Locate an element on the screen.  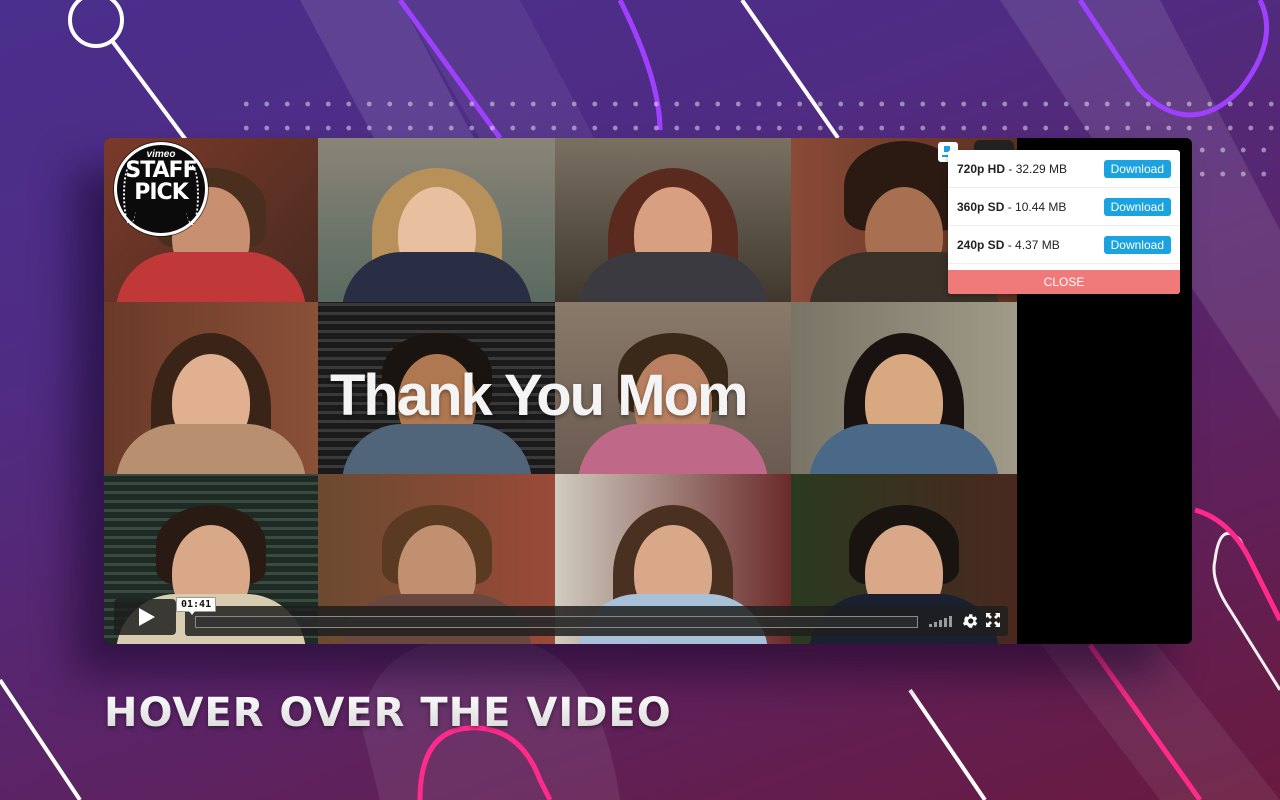
close-button: CLOSE is located at coordinates (1064, 282).